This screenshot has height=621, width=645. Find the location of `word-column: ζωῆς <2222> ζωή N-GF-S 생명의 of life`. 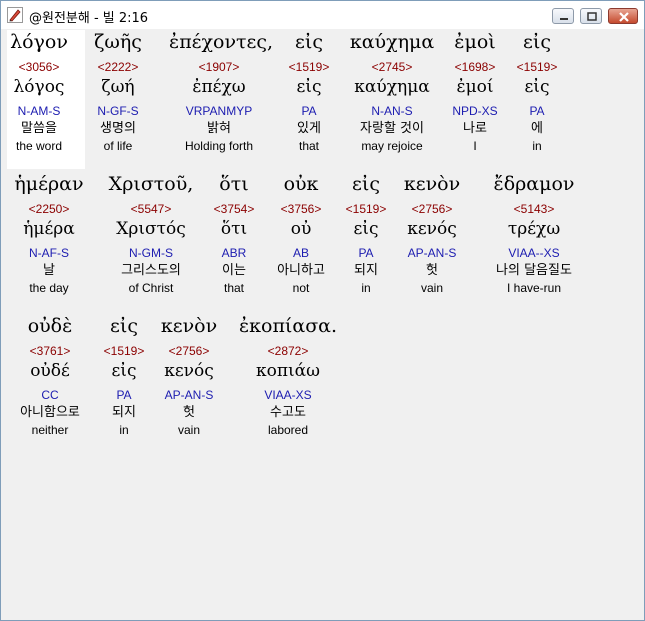

word-column: ζωῆς <2222> ζωή N-GF-S 생명의 of life is located at coordinates (118, 92).